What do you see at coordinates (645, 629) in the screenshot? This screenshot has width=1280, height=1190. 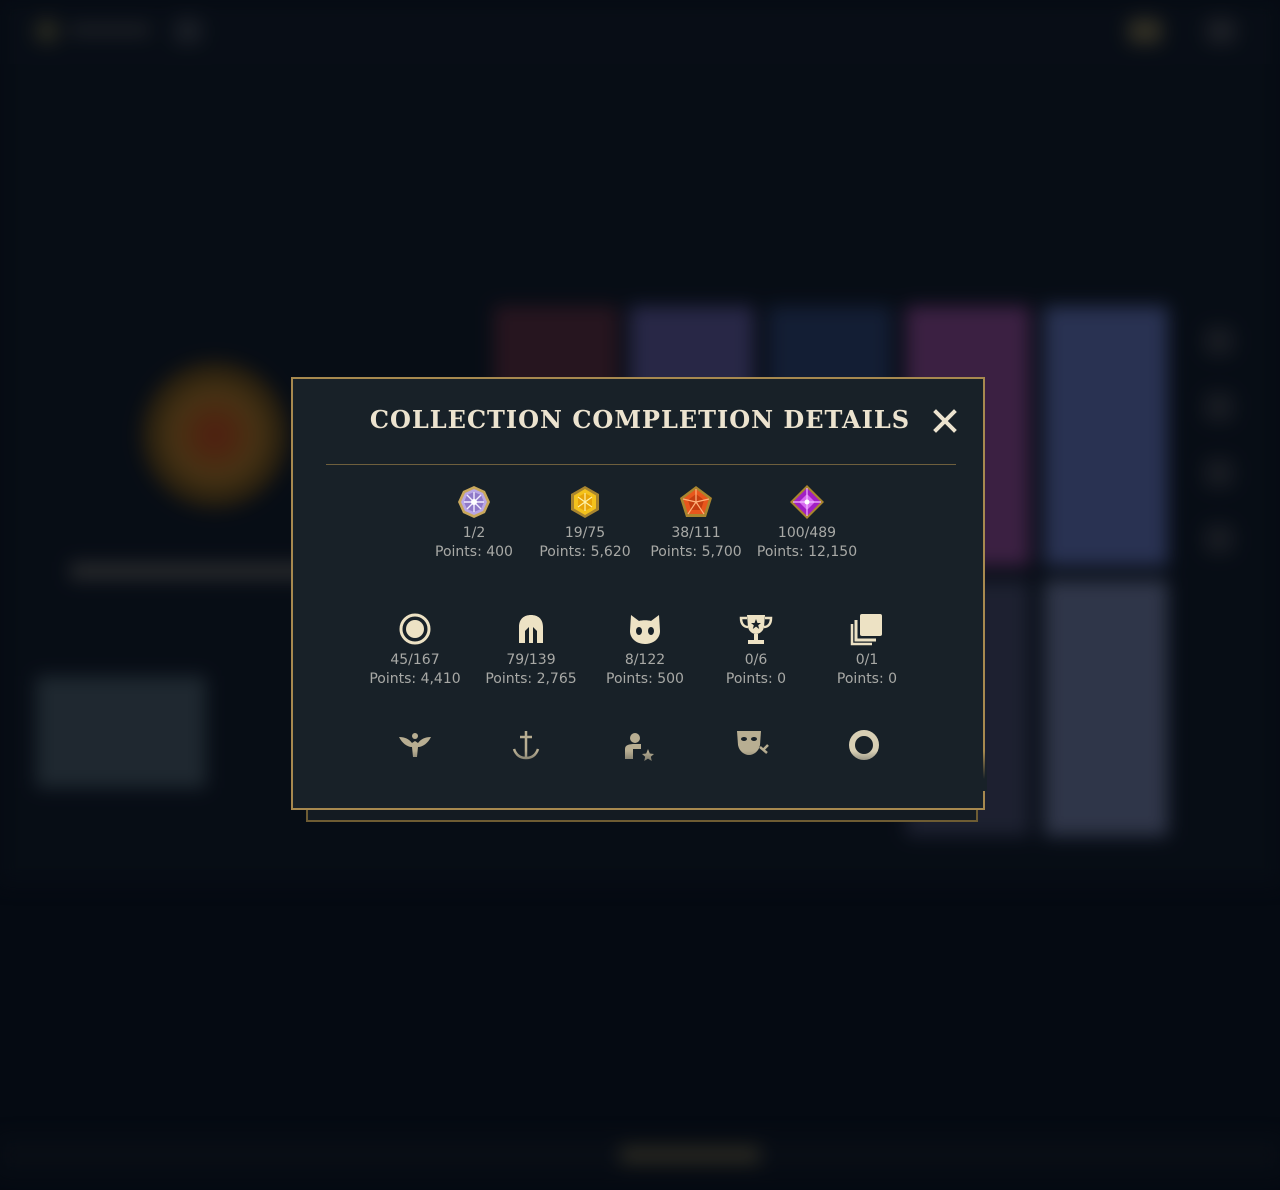 I see `creature-icon` at bounding box center [645, 629].